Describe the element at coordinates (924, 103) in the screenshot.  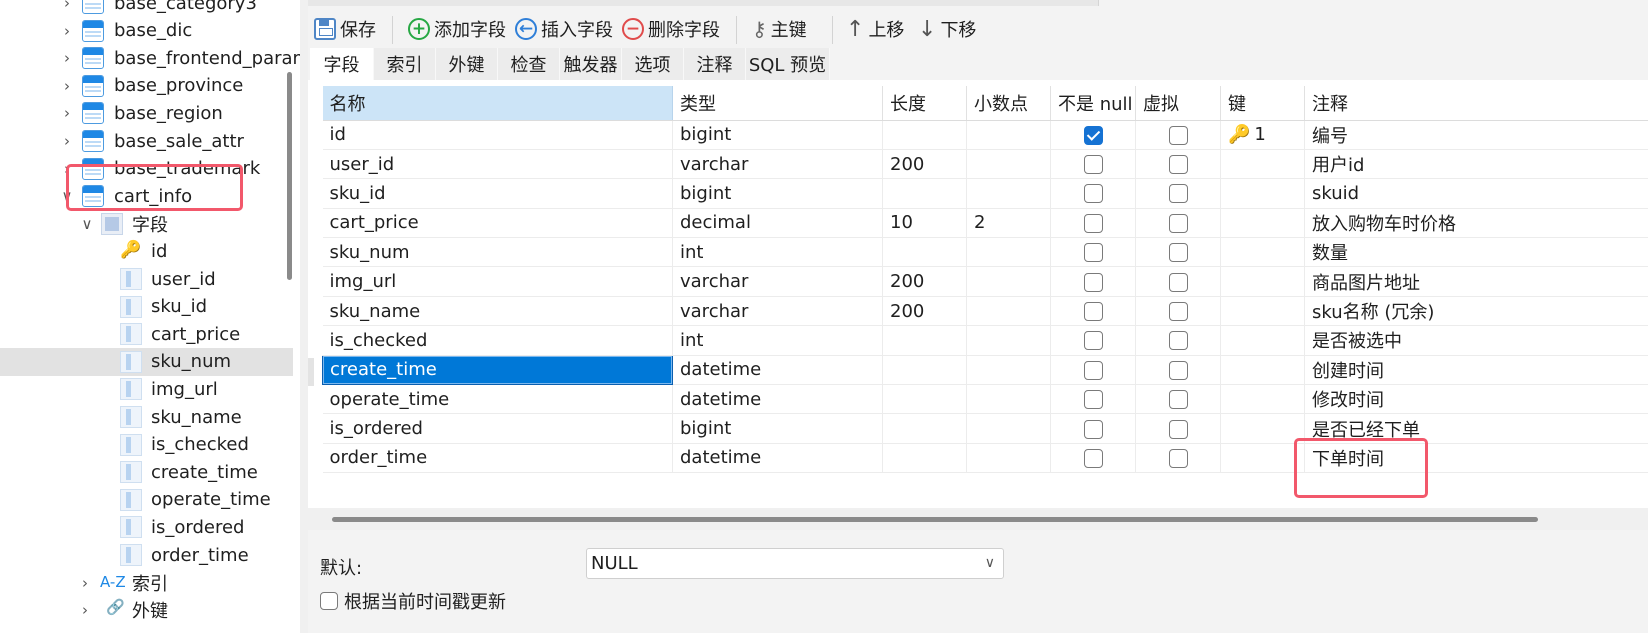
I see `header-length: 长度` at that location.